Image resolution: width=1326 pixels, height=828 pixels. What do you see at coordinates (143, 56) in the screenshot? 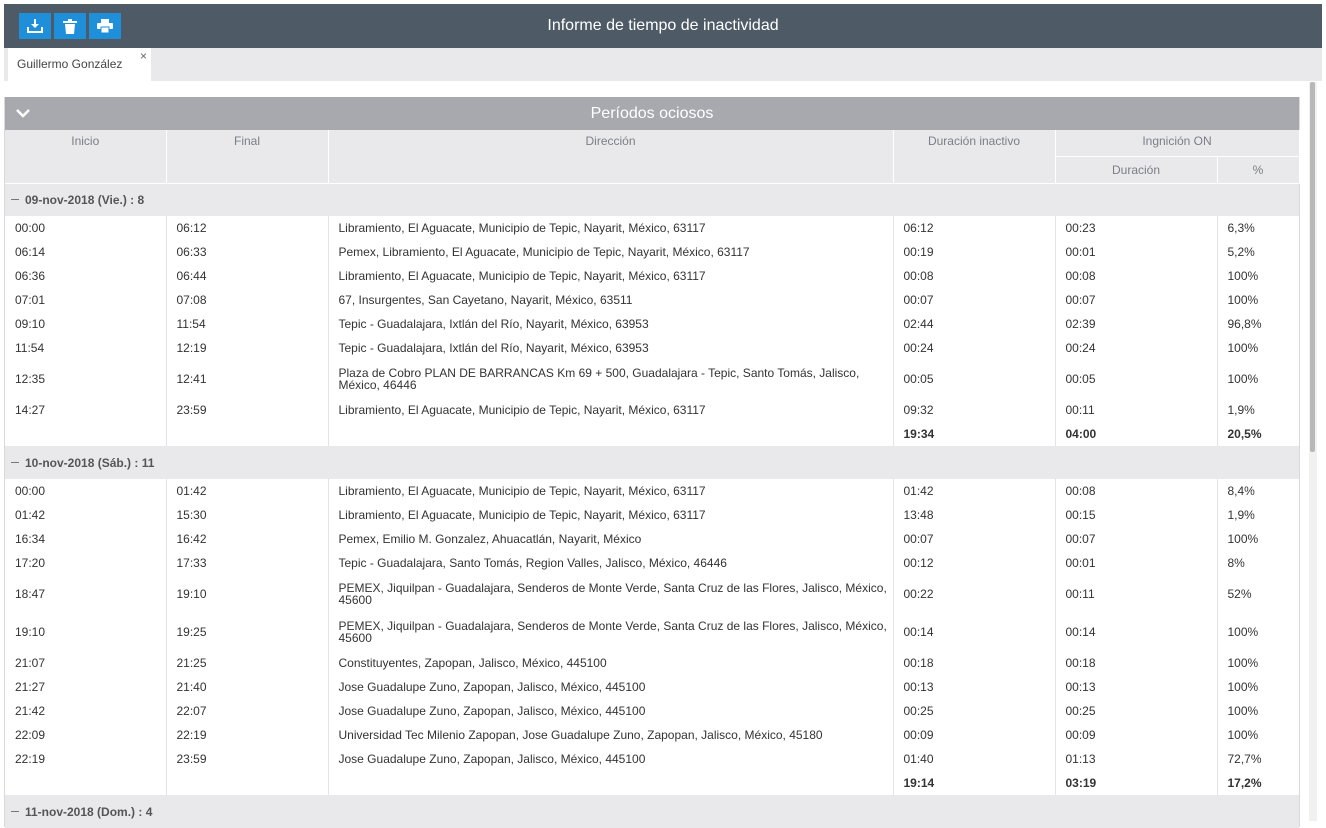
I see `close-icon: ×` at bounding box center [143, 56].